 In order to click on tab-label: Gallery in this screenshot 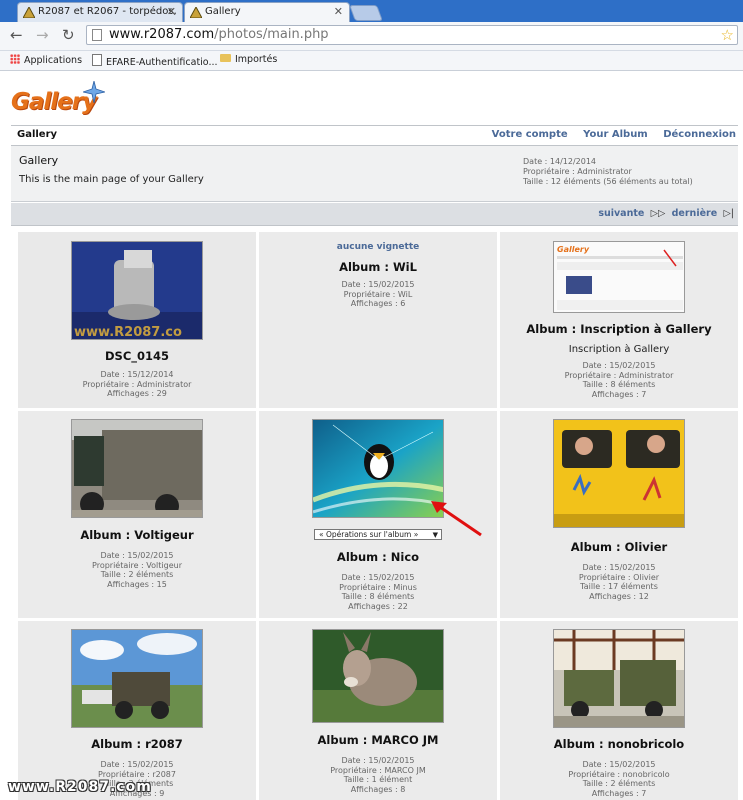, I will do `click(223, 11)`.